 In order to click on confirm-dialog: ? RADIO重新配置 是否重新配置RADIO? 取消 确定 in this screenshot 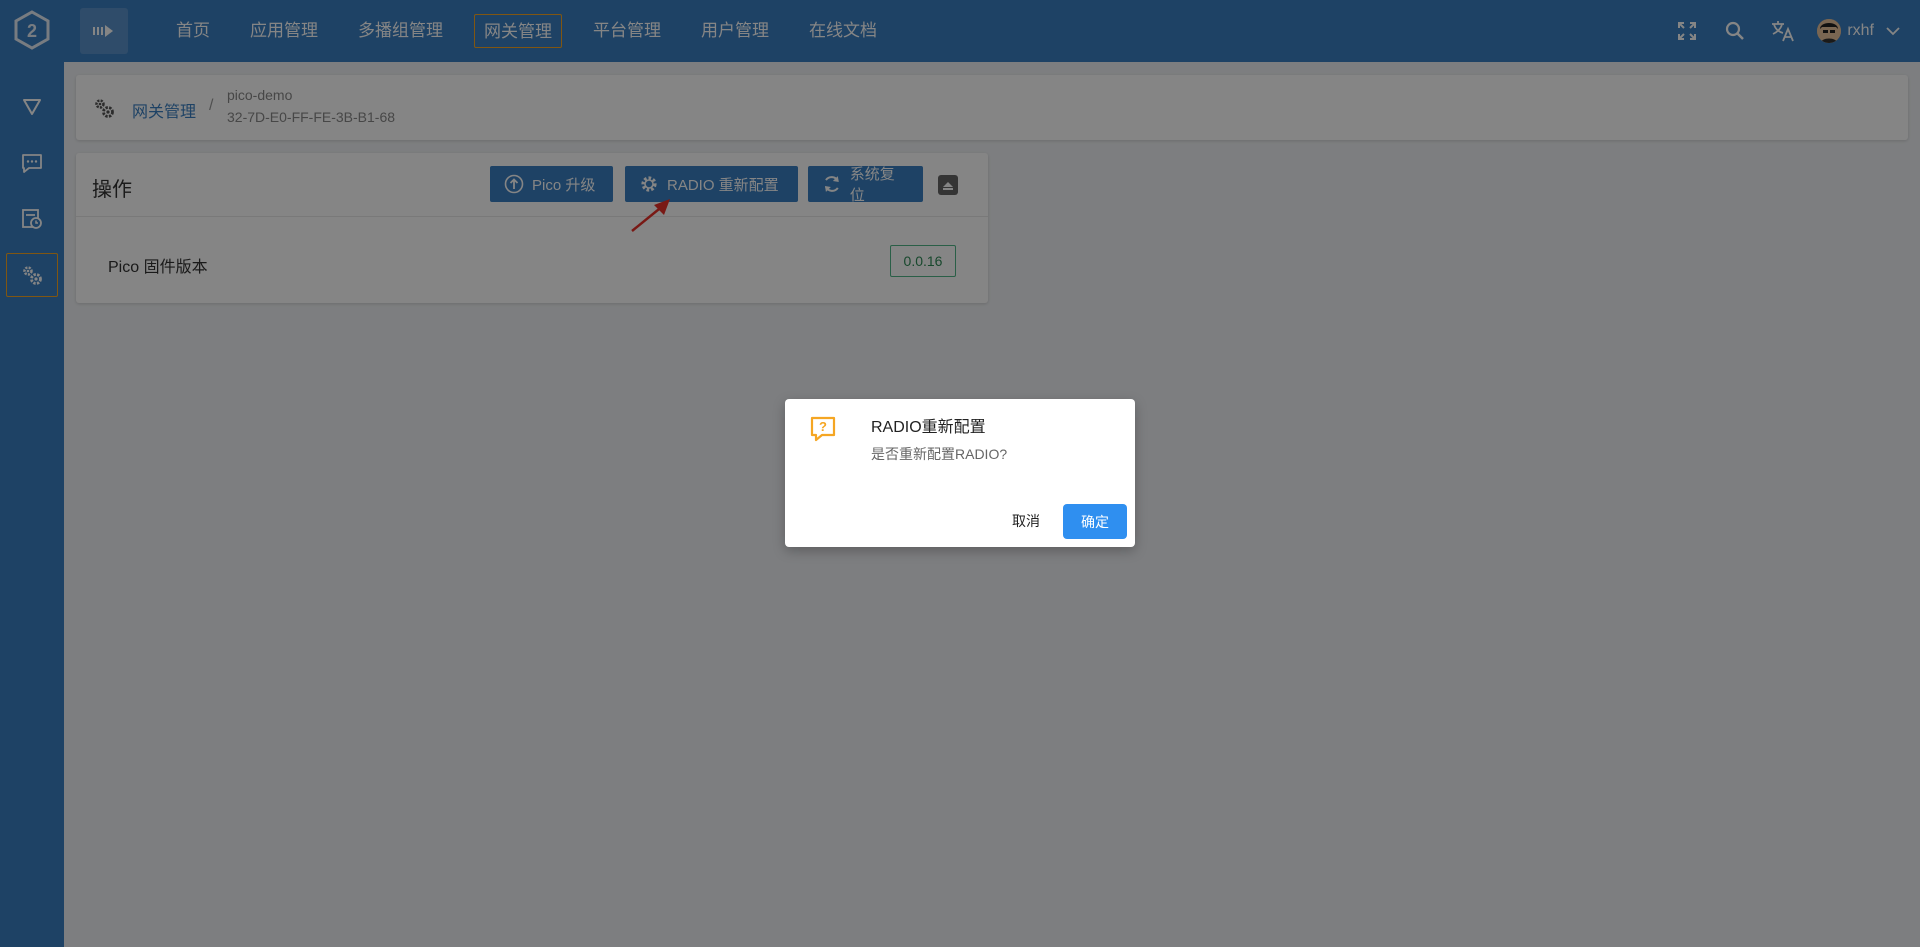, I will do `click(960, 473)`.